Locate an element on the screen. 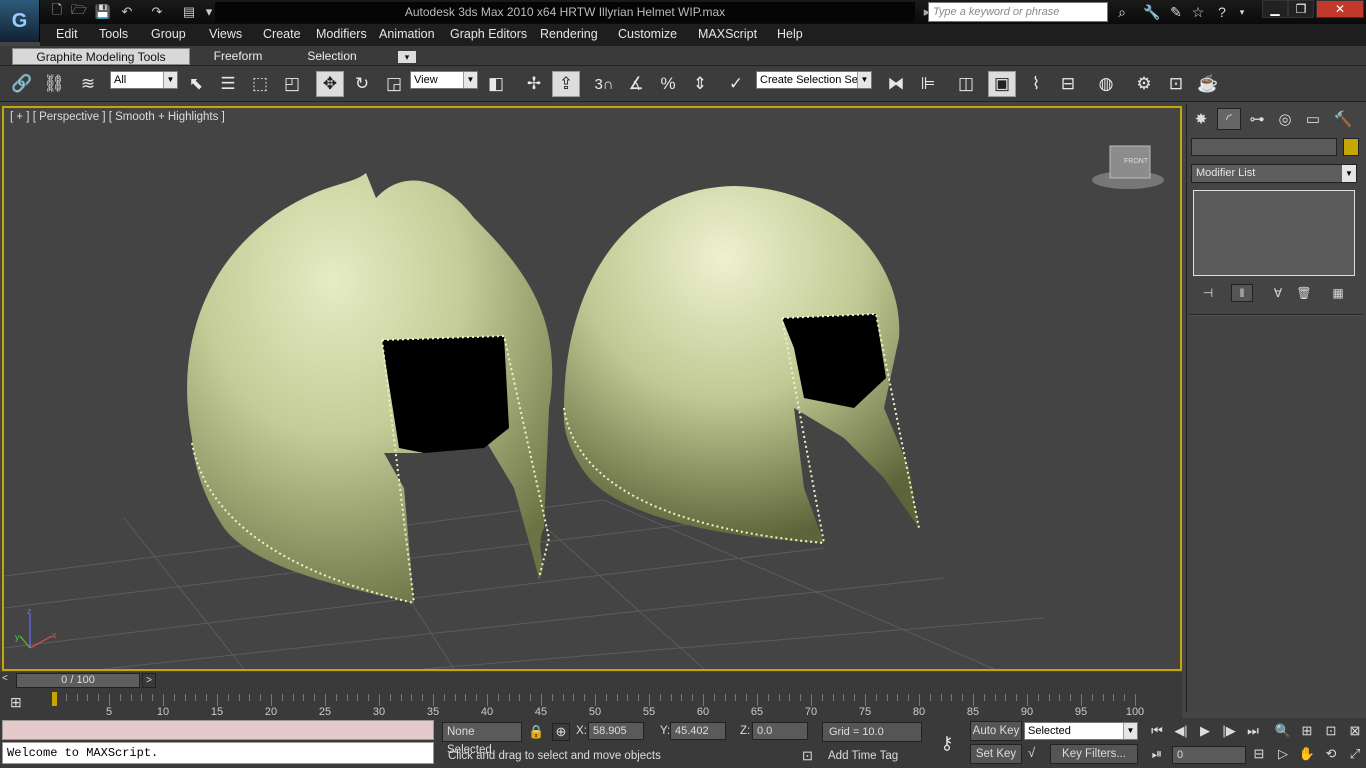 The image size is (1366, 768). auto-key-button: Auto Key is located at coordinates (996, 731).